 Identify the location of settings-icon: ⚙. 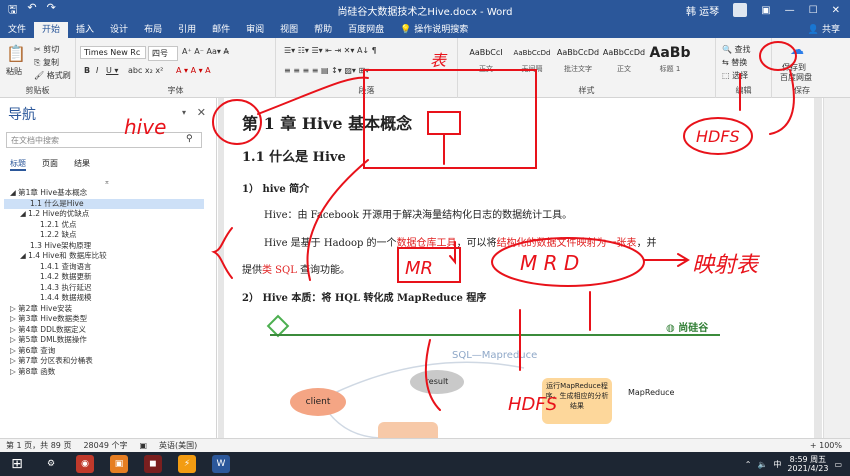
(51, 464).